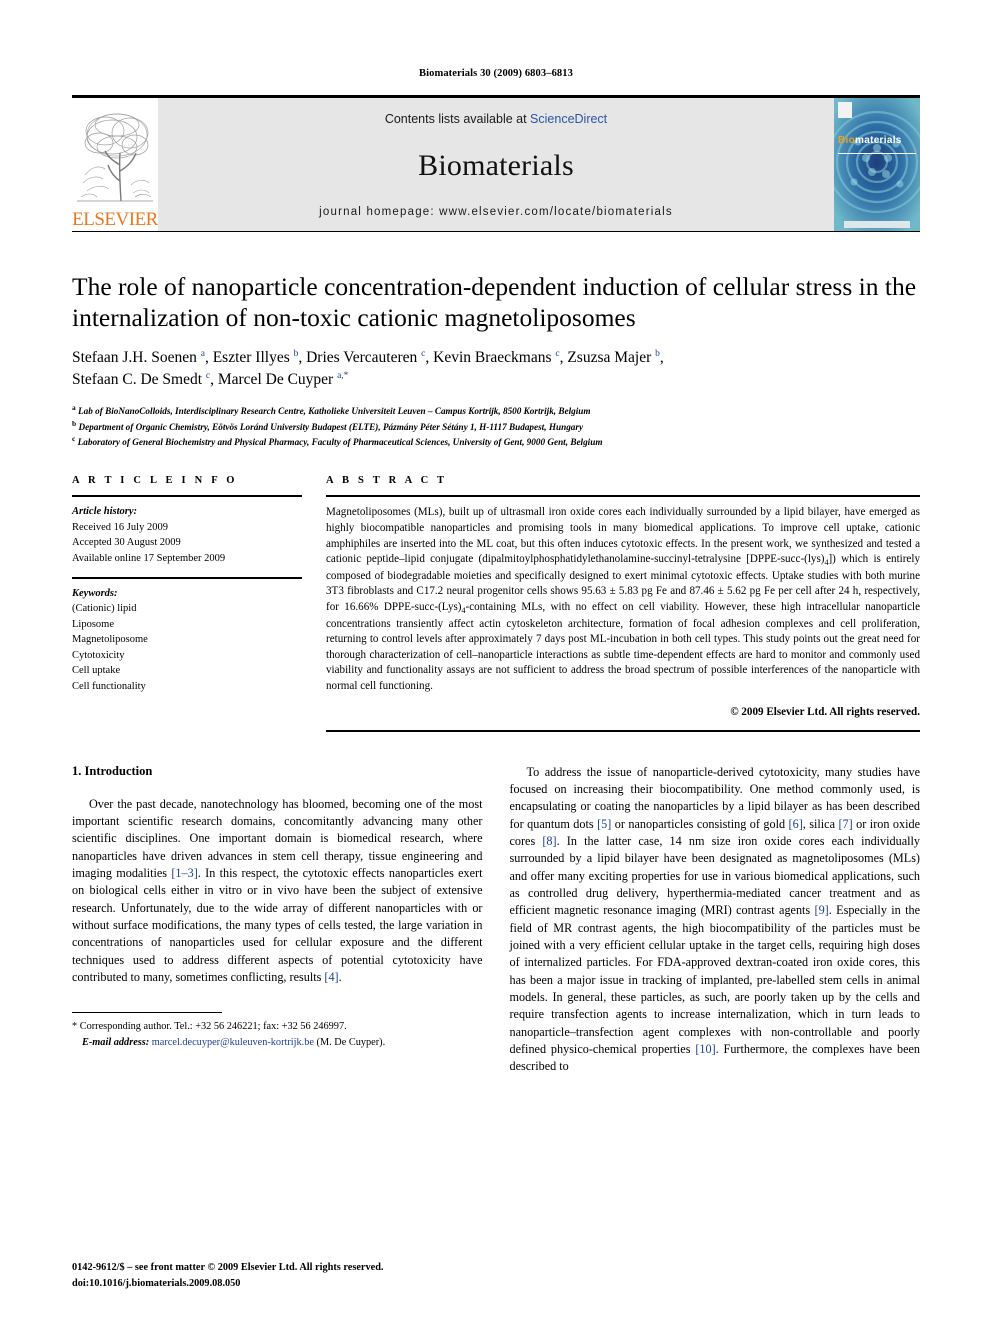  Describe the element at coordinates (604, 824) in the screenshot. I see `citation-ref: [5]` at that location.